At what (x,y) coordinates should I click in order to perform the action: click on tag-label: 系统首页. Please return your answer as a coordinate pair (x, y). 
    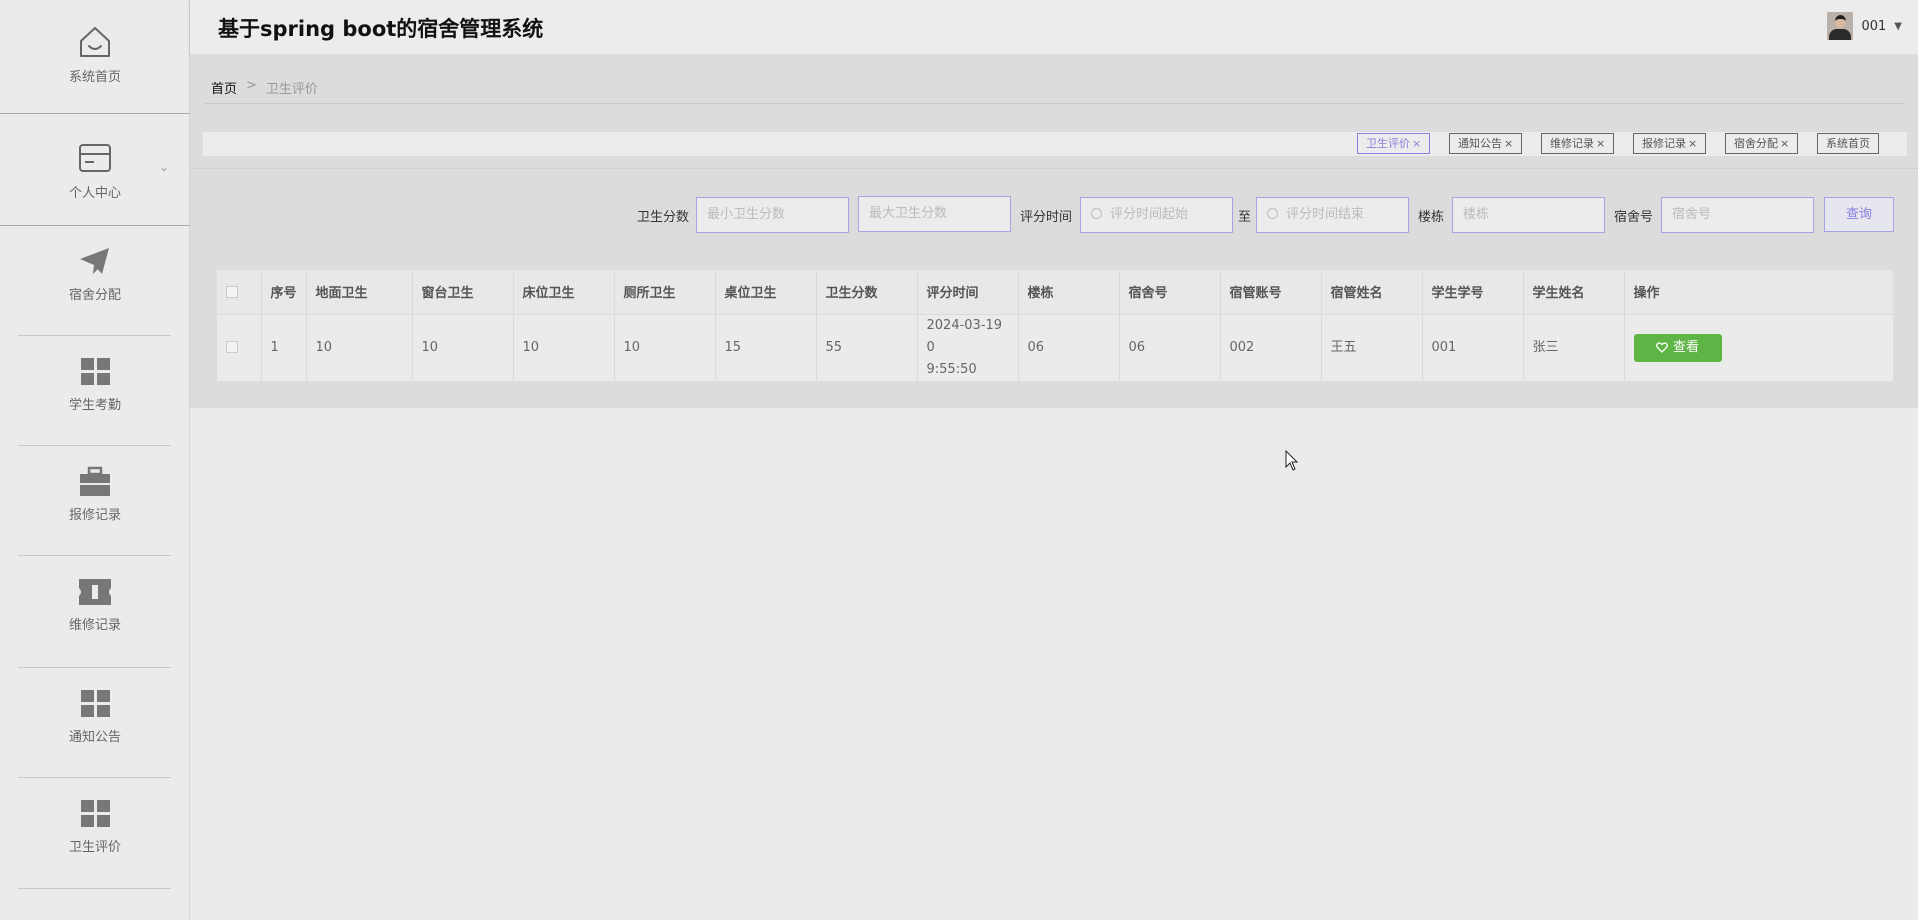
    Looking at the image, I should click on (1848, 143).